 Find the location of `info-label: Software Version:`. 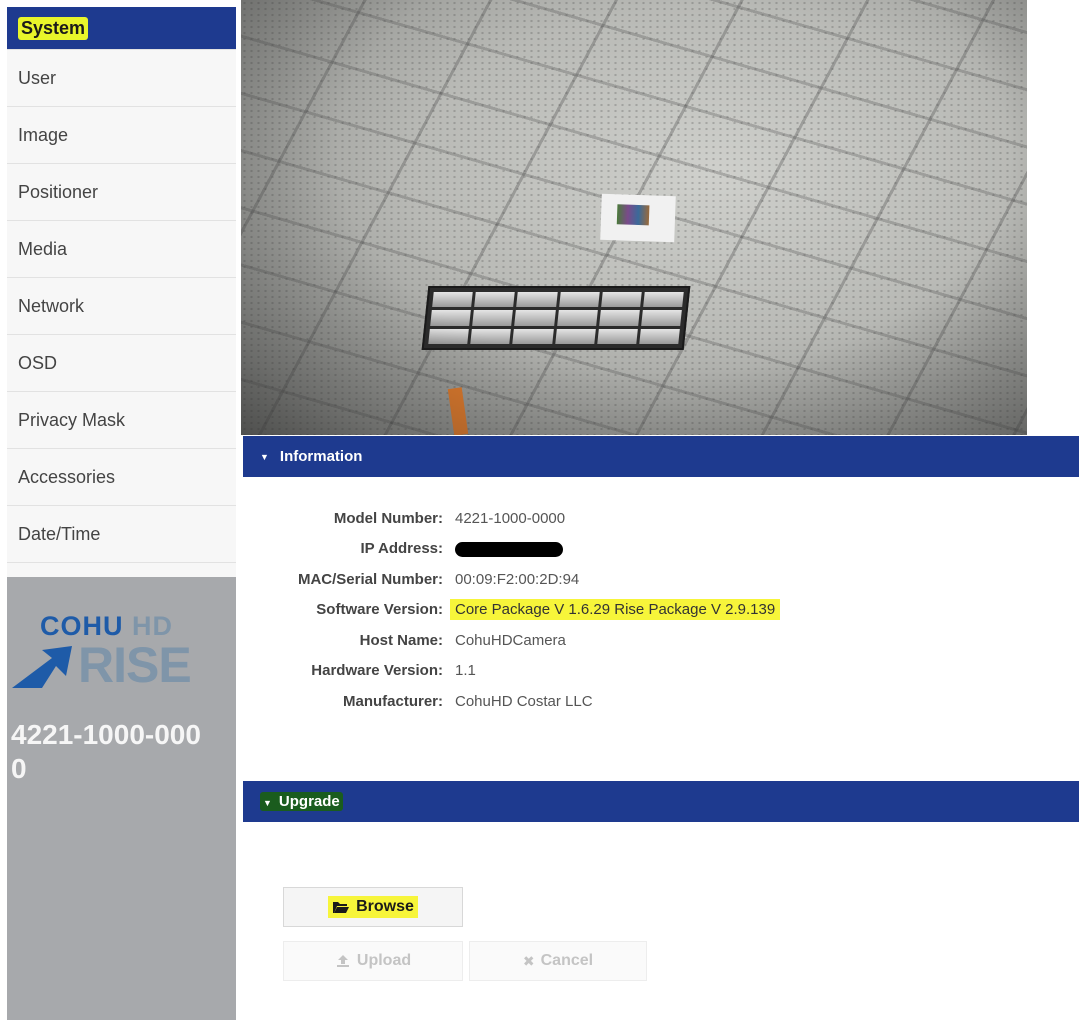

info-label: Software Version: is located at coordinates (379, 610).